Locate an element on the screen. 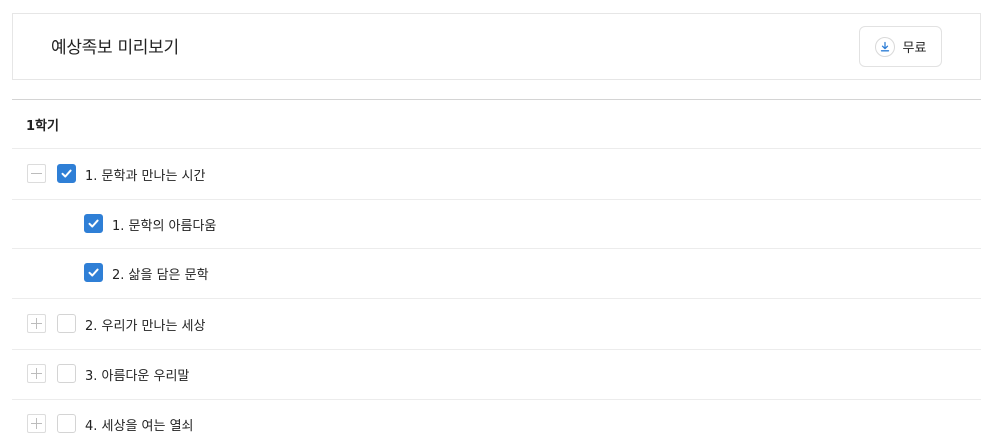 Image resolution: width=994 pixels, height=442 pixels. chapter-label: 2. 우리가 만나는 세상 is located at coordinates (145, 326).